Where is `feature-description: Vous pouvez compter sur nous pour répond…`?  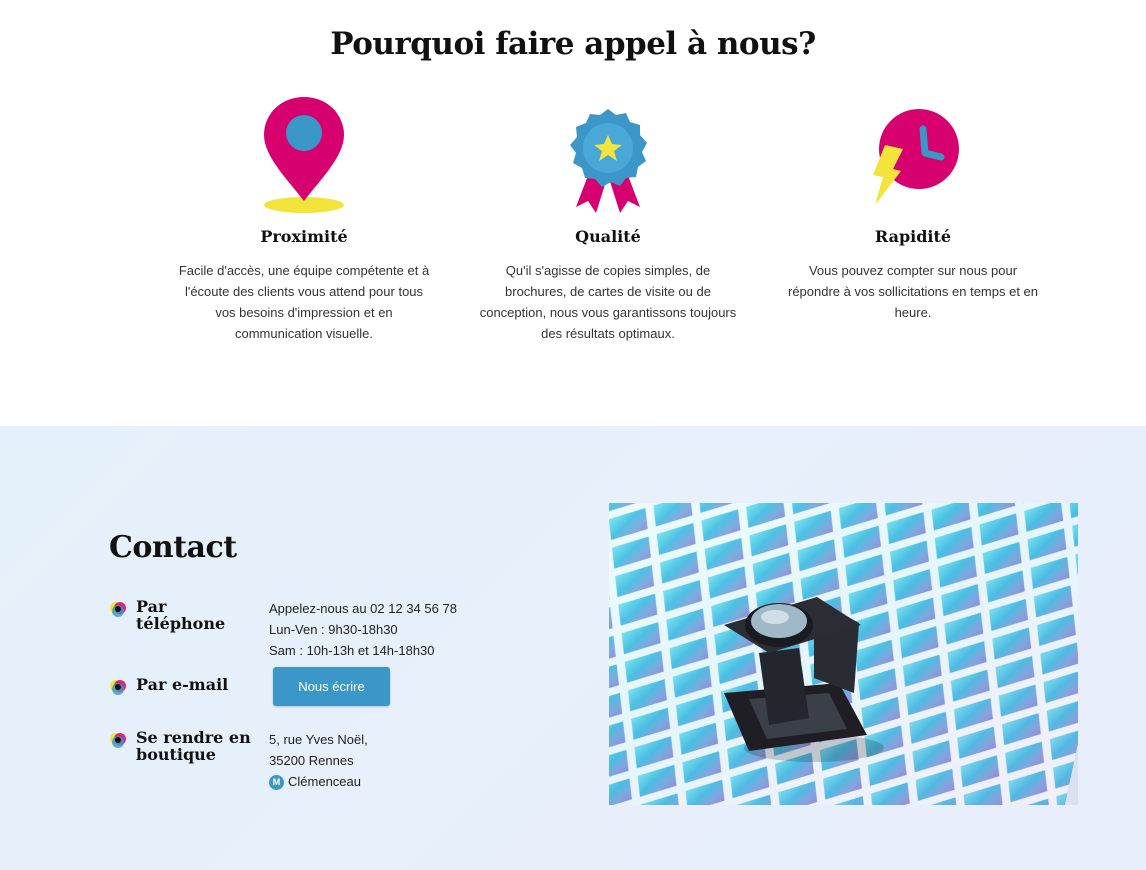
feature-description: Vous pouvez compter sur nous pour répond… is located at coordinates (913, 291).